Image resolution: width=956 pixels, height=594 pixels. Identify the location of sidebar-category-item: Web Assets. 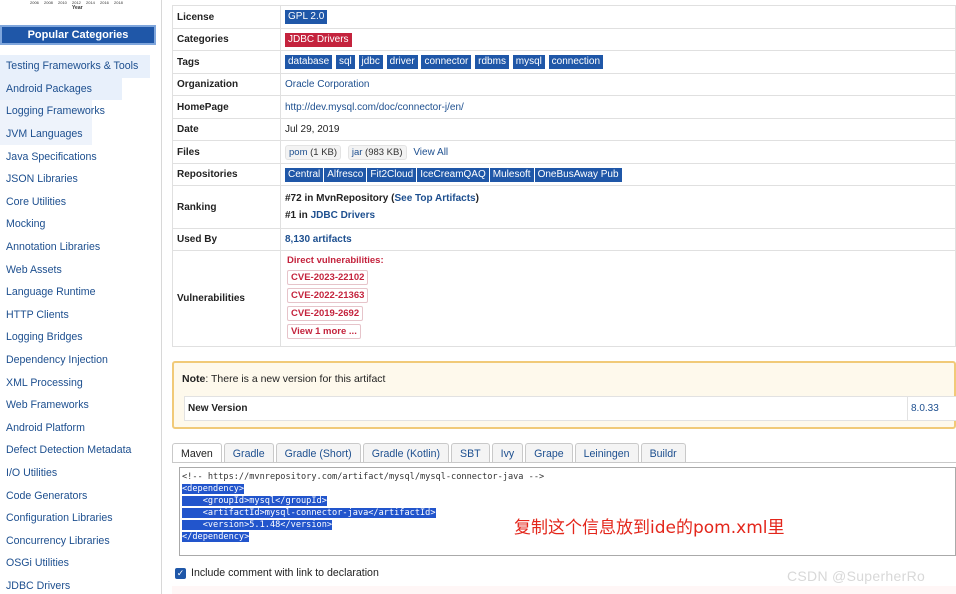
(80, 269).